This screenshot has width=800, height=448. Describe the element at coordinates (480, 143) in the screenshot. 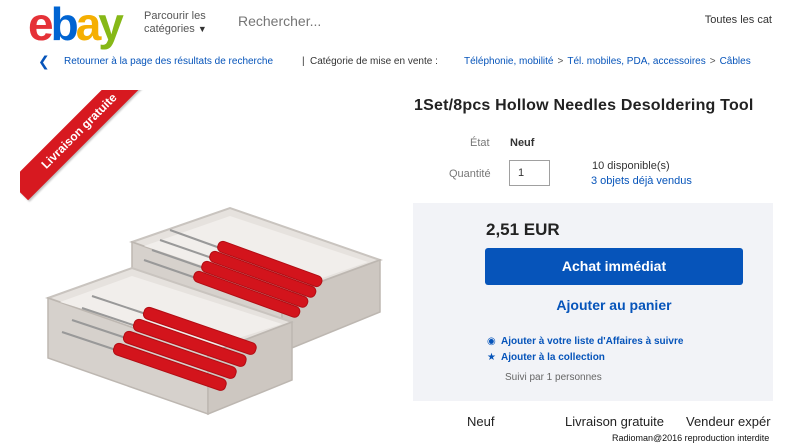

I see `condition-label: État` at that location.